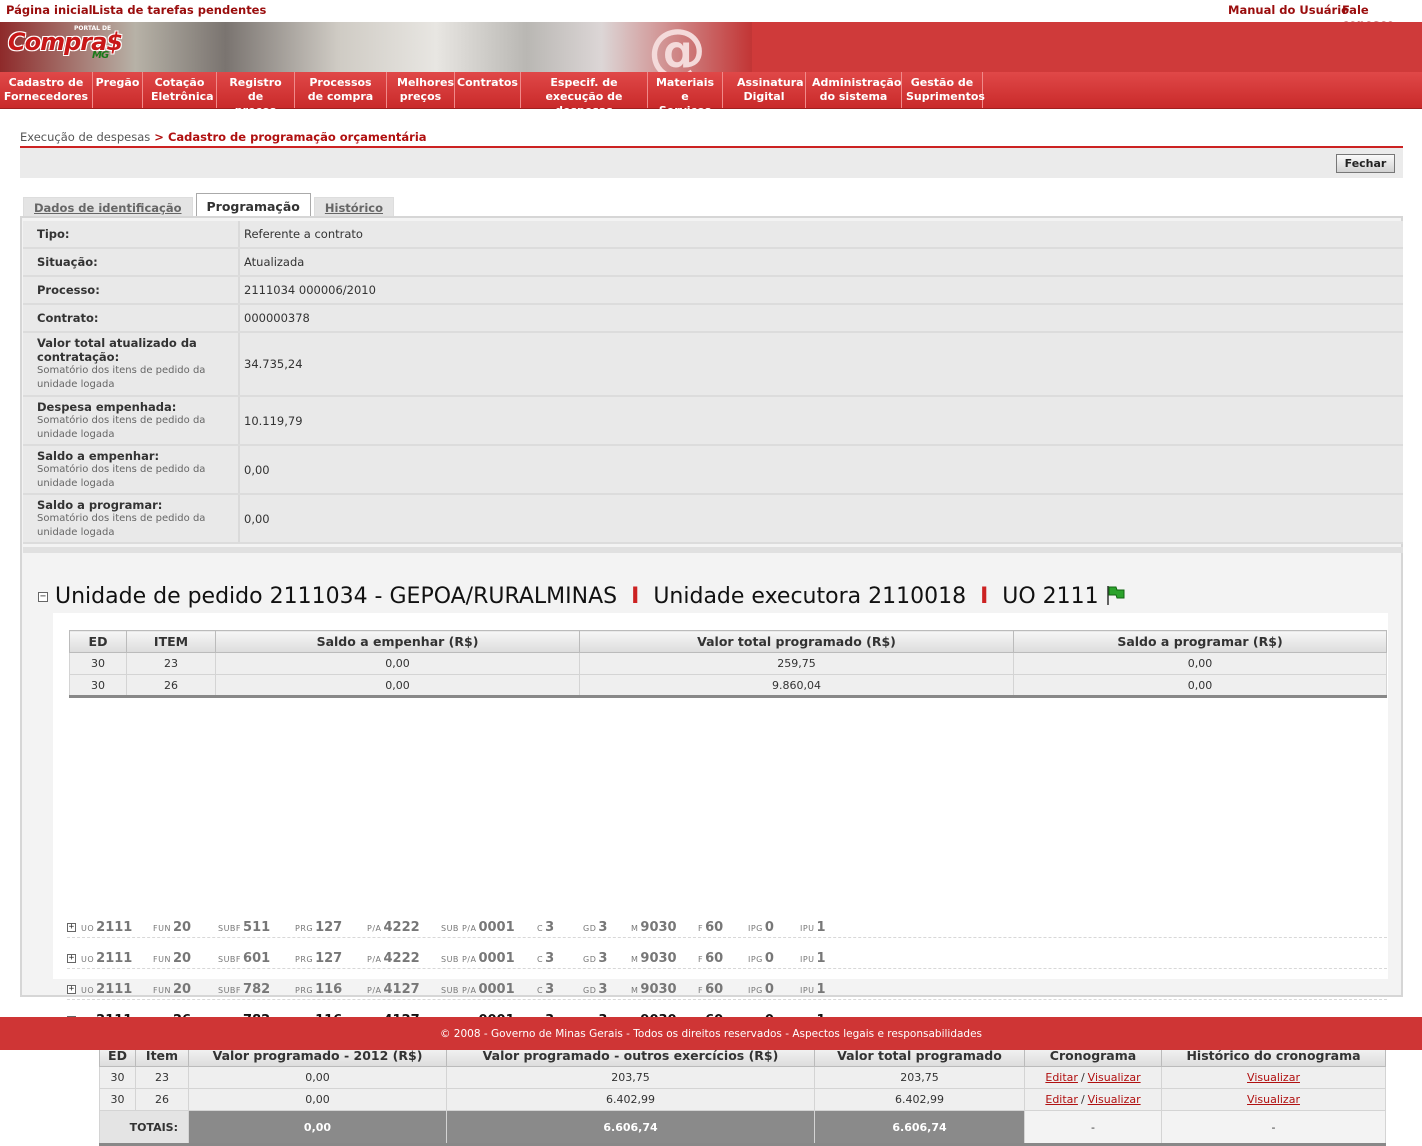  What do you see at coordinates (488, 90) in the screenshot?
I see `menu-item-contratos: Contratos` at bounding box center [488, 90].